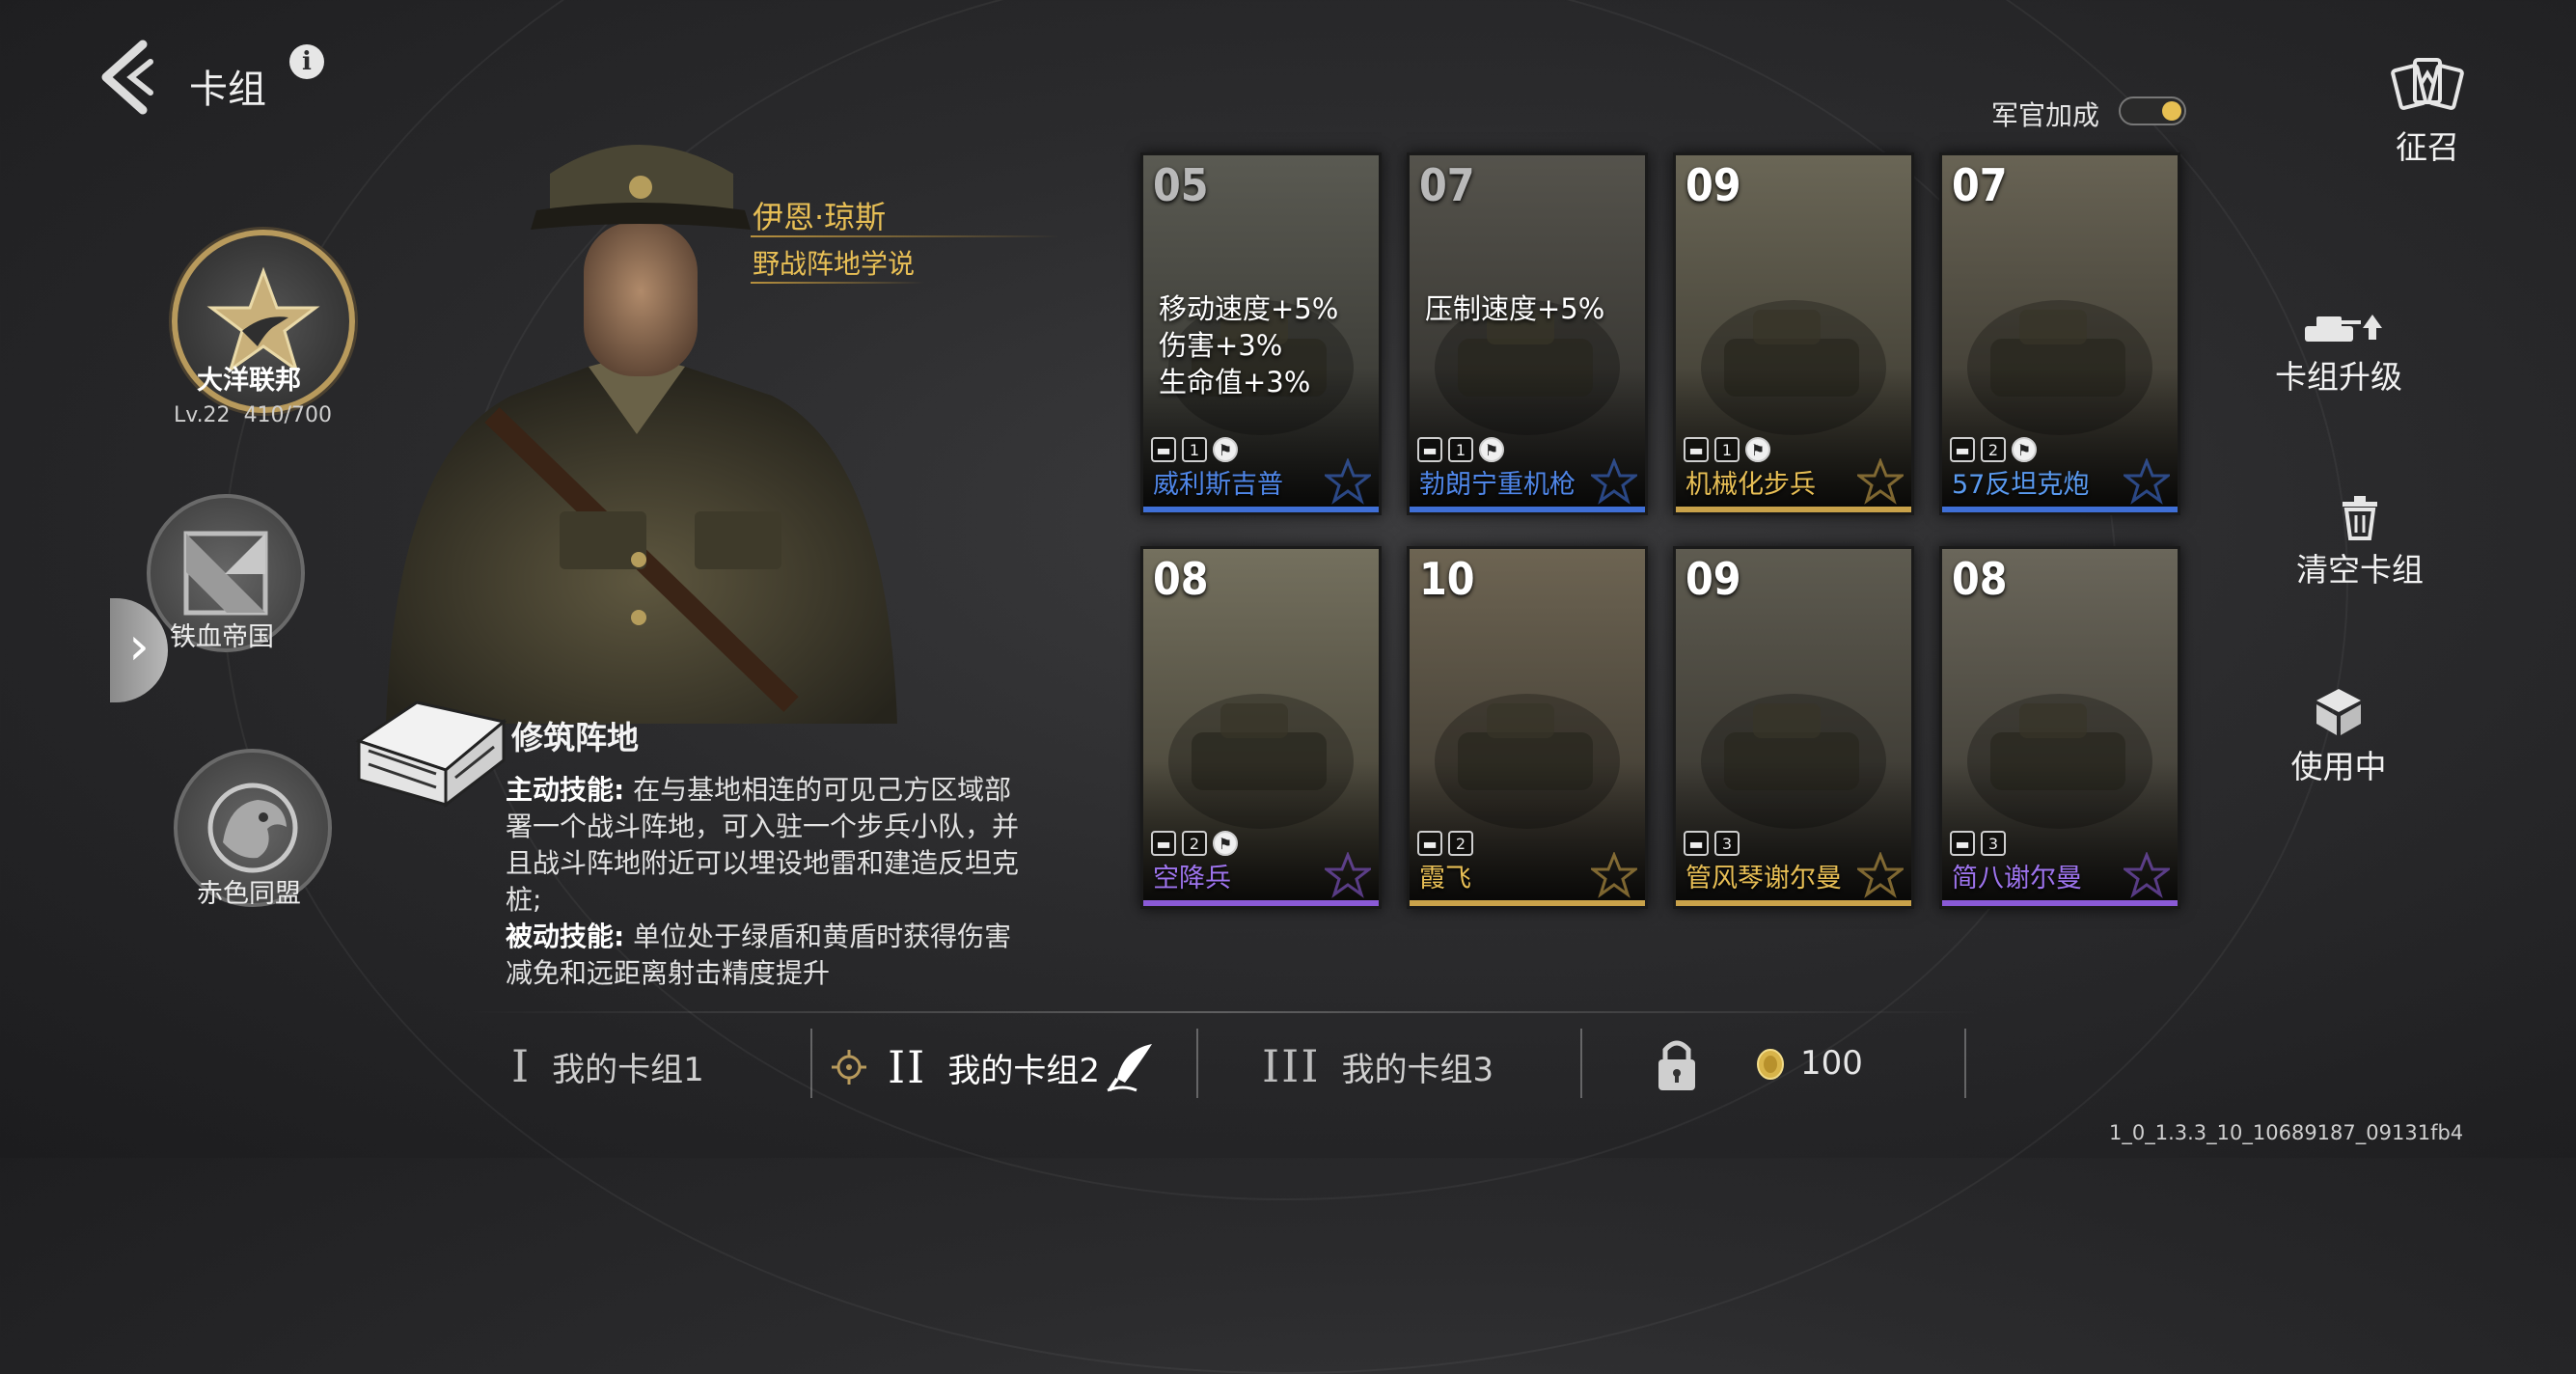  Describe the element at coordinates (249, 381) in the screenshot. I see `faction-name-active: 大洋联邦` at that location.